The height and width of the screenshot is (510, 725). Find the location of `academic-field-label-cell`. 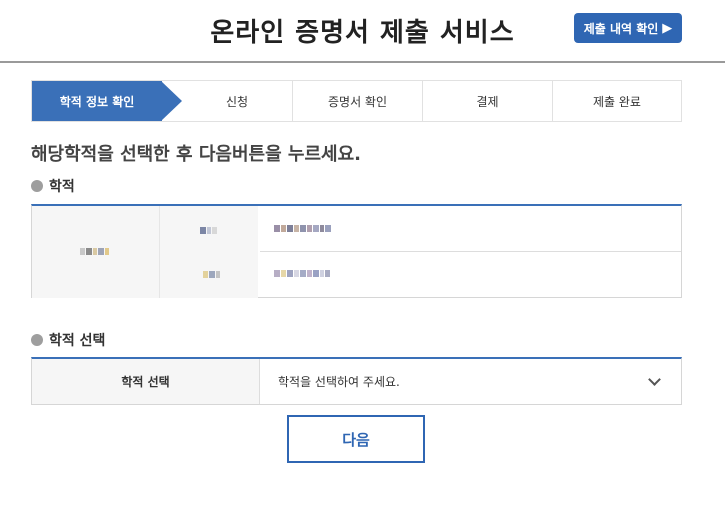

academic-field-label-cell is located at coordinates (209, 252).